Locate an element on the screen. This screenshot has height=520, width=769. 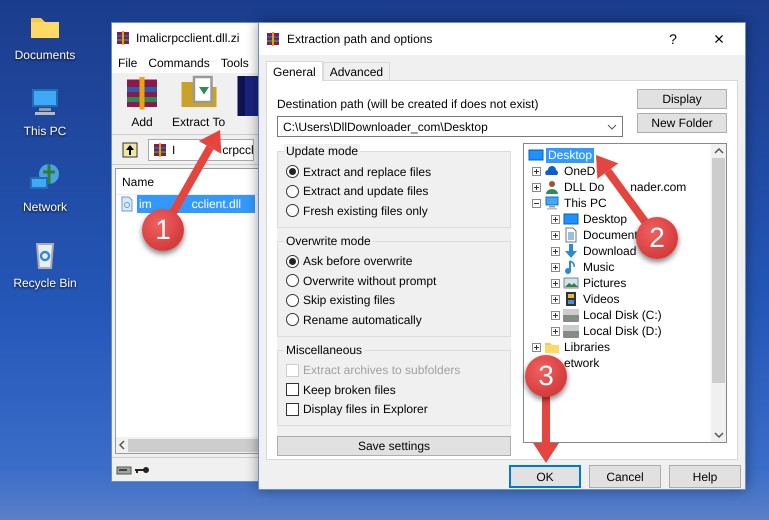
radio-label: Skip existing files is located at coordinates (349, 301).